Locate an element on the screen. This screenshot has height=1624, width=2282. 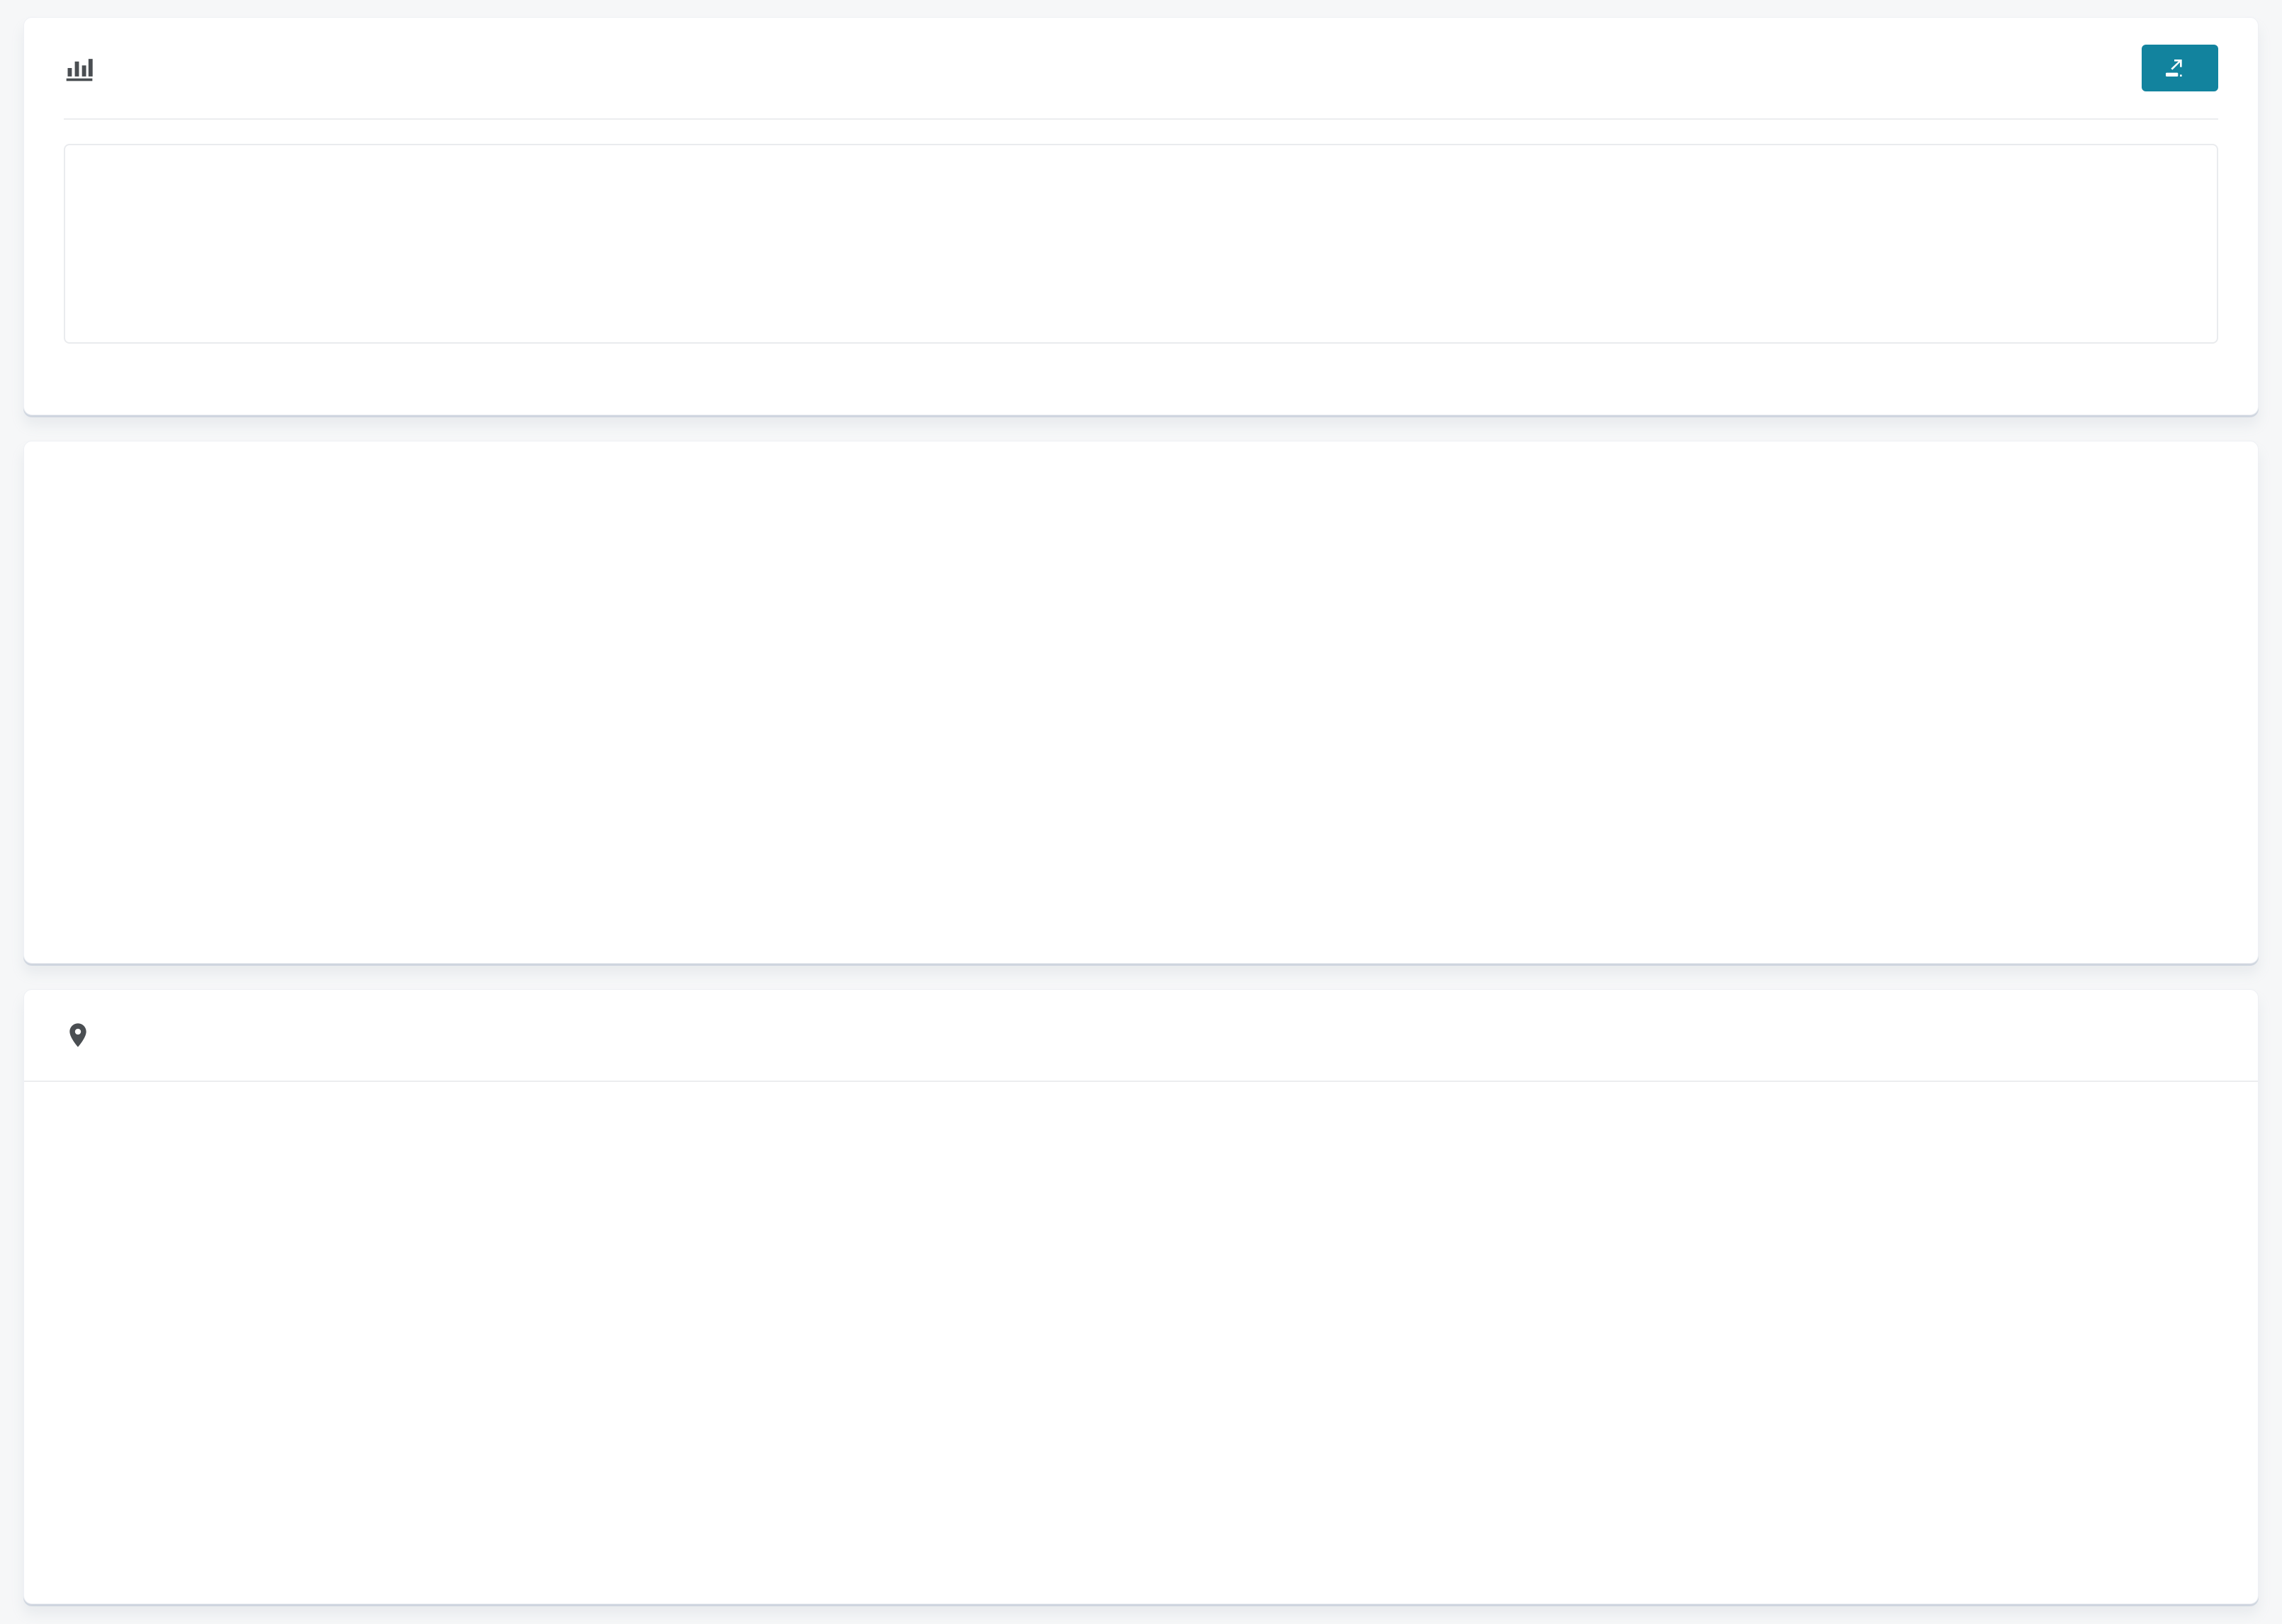
geo-content is located at coordinates (1141, 1125).